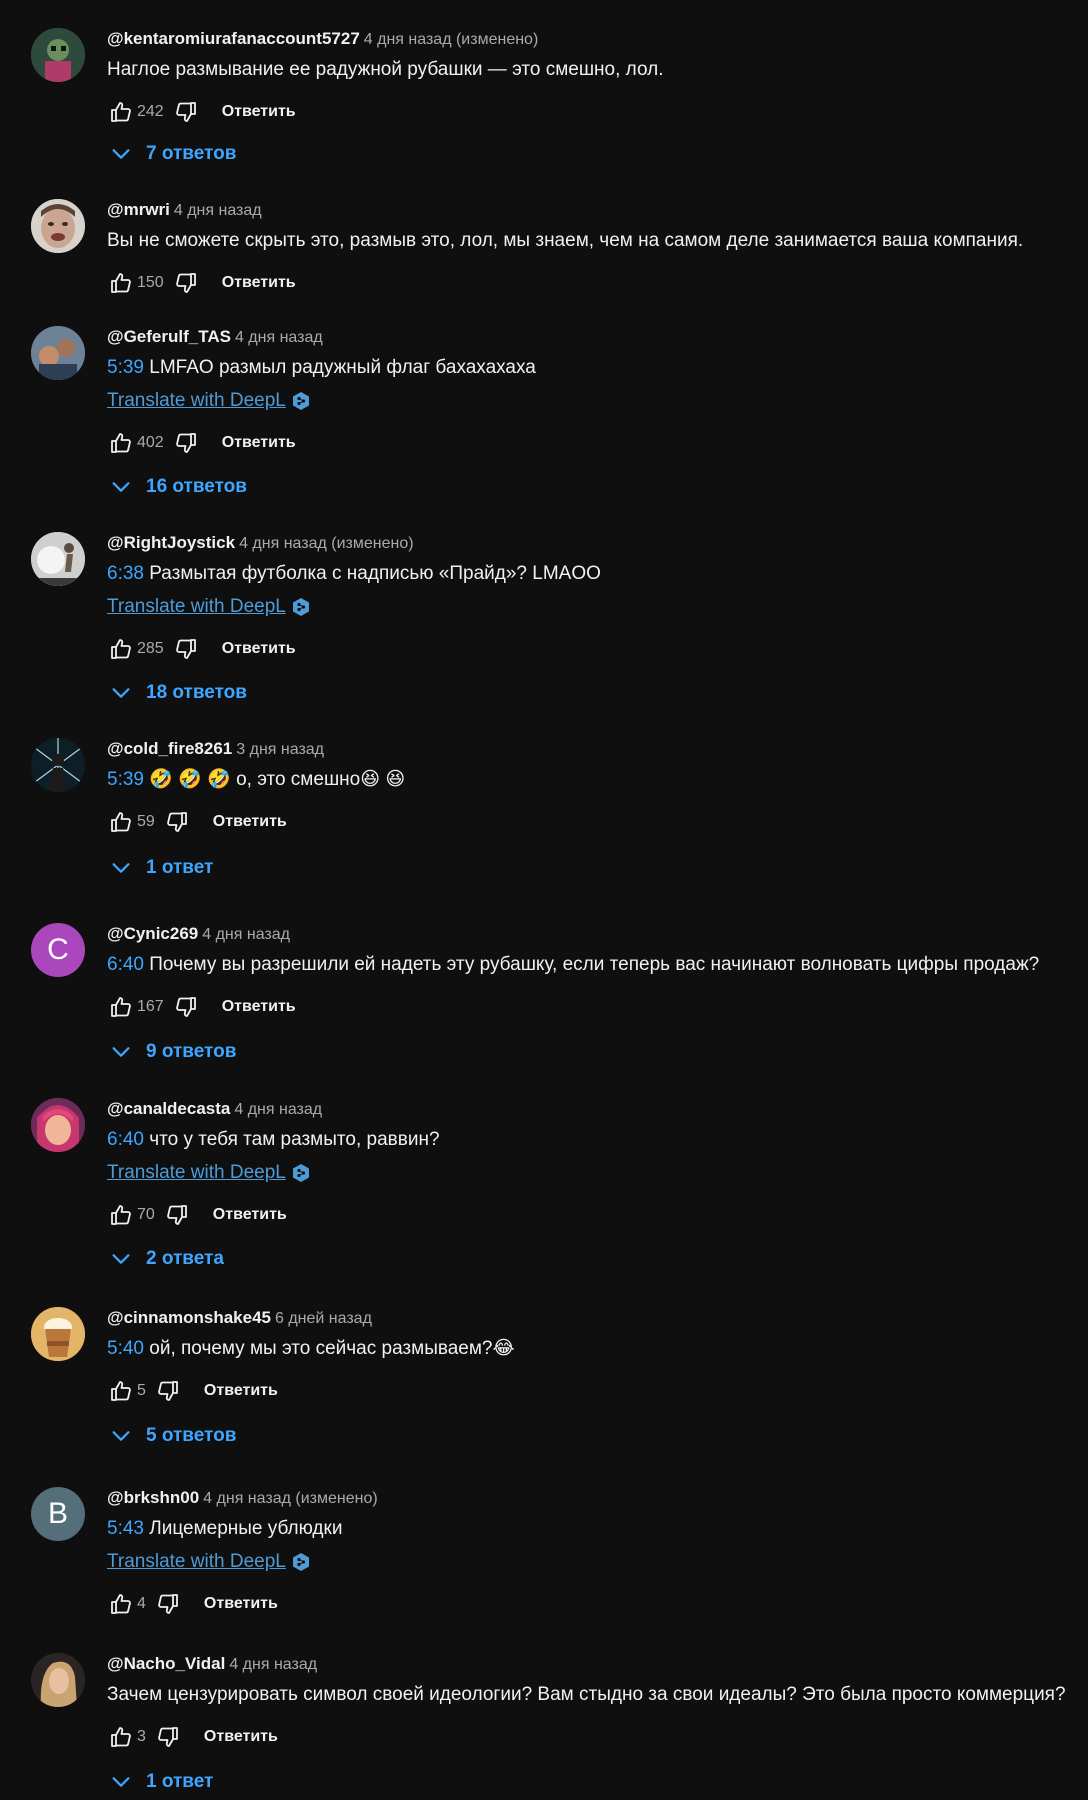 This screenshot has width=1088, height=1800. Describe the element at coordinates (189, 1317) in the screenshot. I see `comment-author: @cinnamonshake45` at that location.